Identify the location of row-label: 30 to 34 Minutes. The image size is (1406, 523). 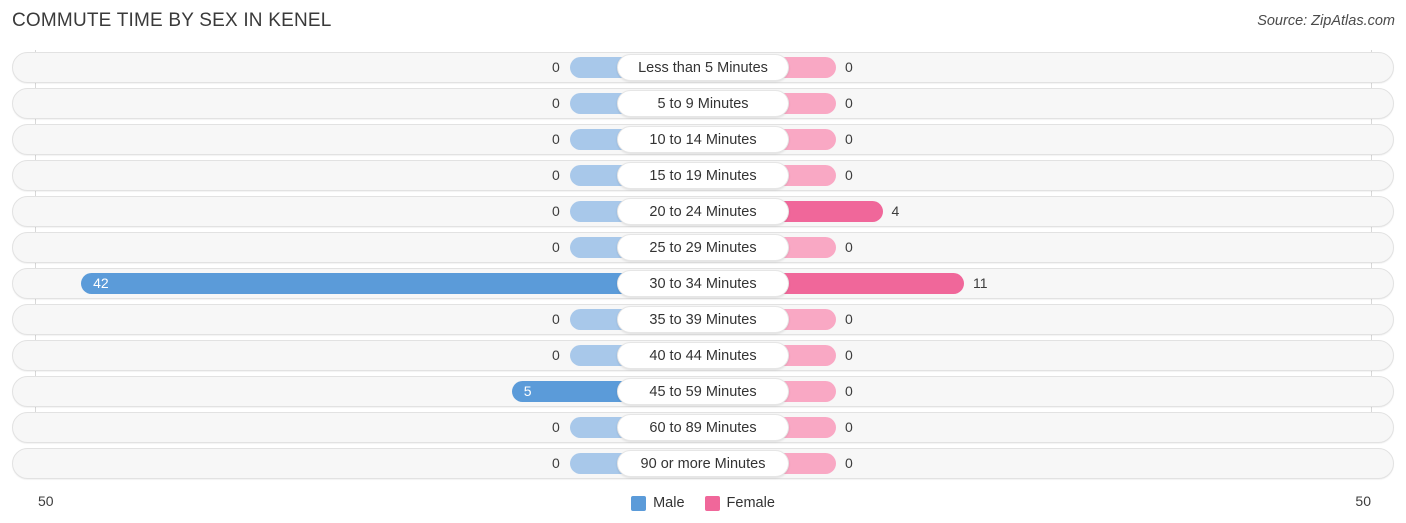
(703, 283).